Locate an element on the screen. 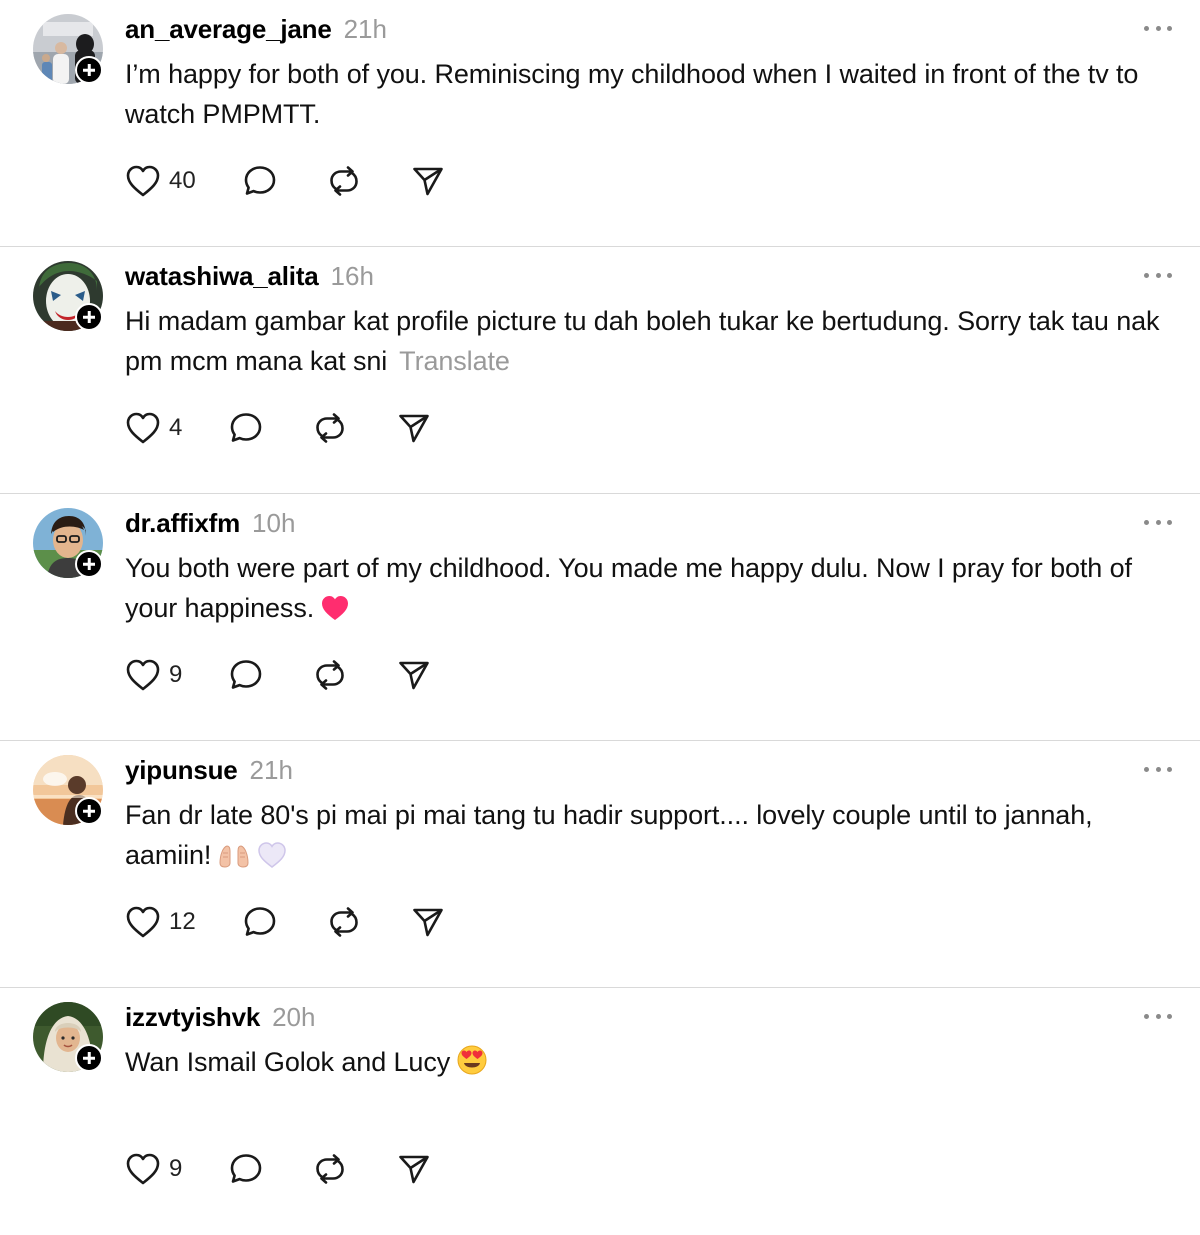 The height and width of the screenshot is (1235, 1200). like-count: 40 is located at coordinates (182, 180).